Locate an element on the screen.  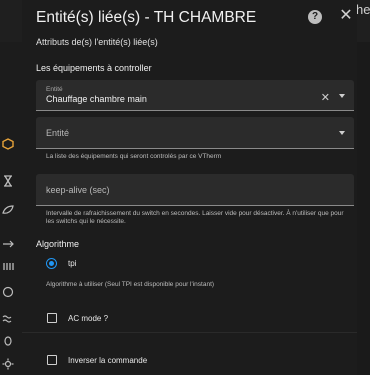
background-sidebar is located at coordinates (11, 208).